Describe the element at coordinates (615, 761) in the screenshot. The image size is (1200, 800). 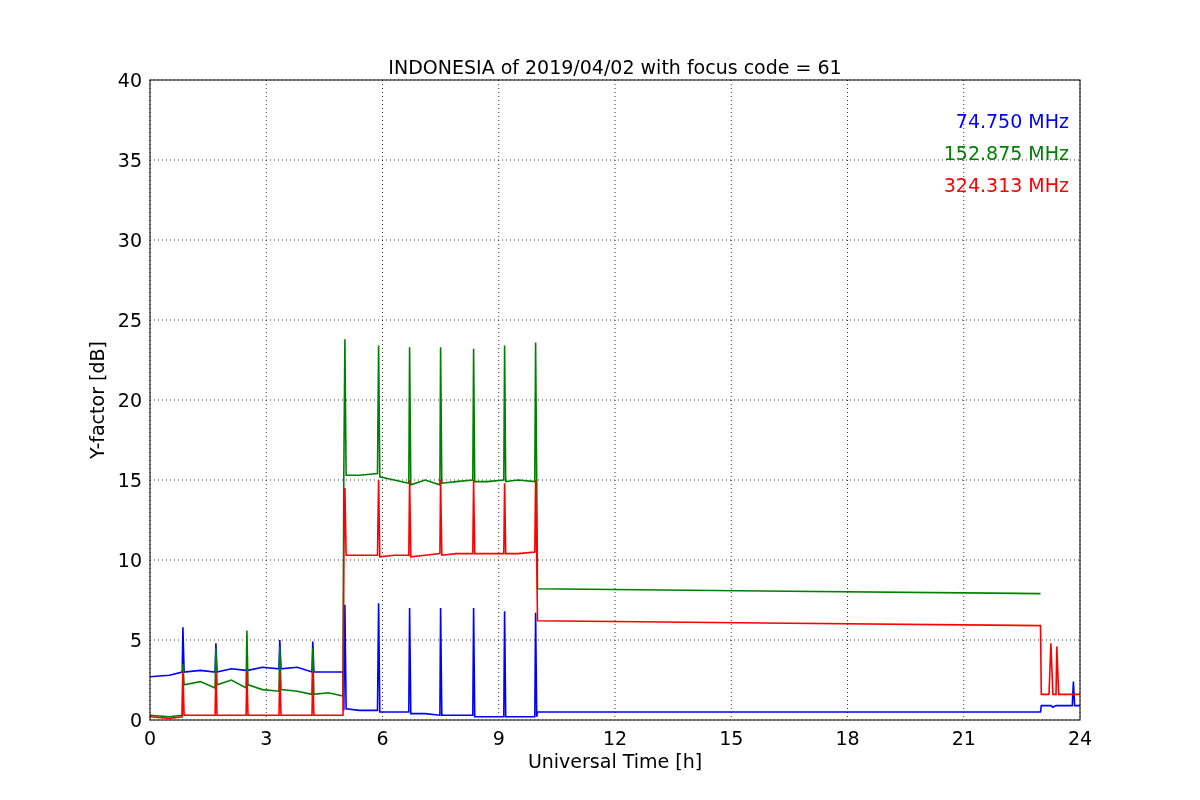
I see `x-axis-label: Universal Time [h]` at that location.